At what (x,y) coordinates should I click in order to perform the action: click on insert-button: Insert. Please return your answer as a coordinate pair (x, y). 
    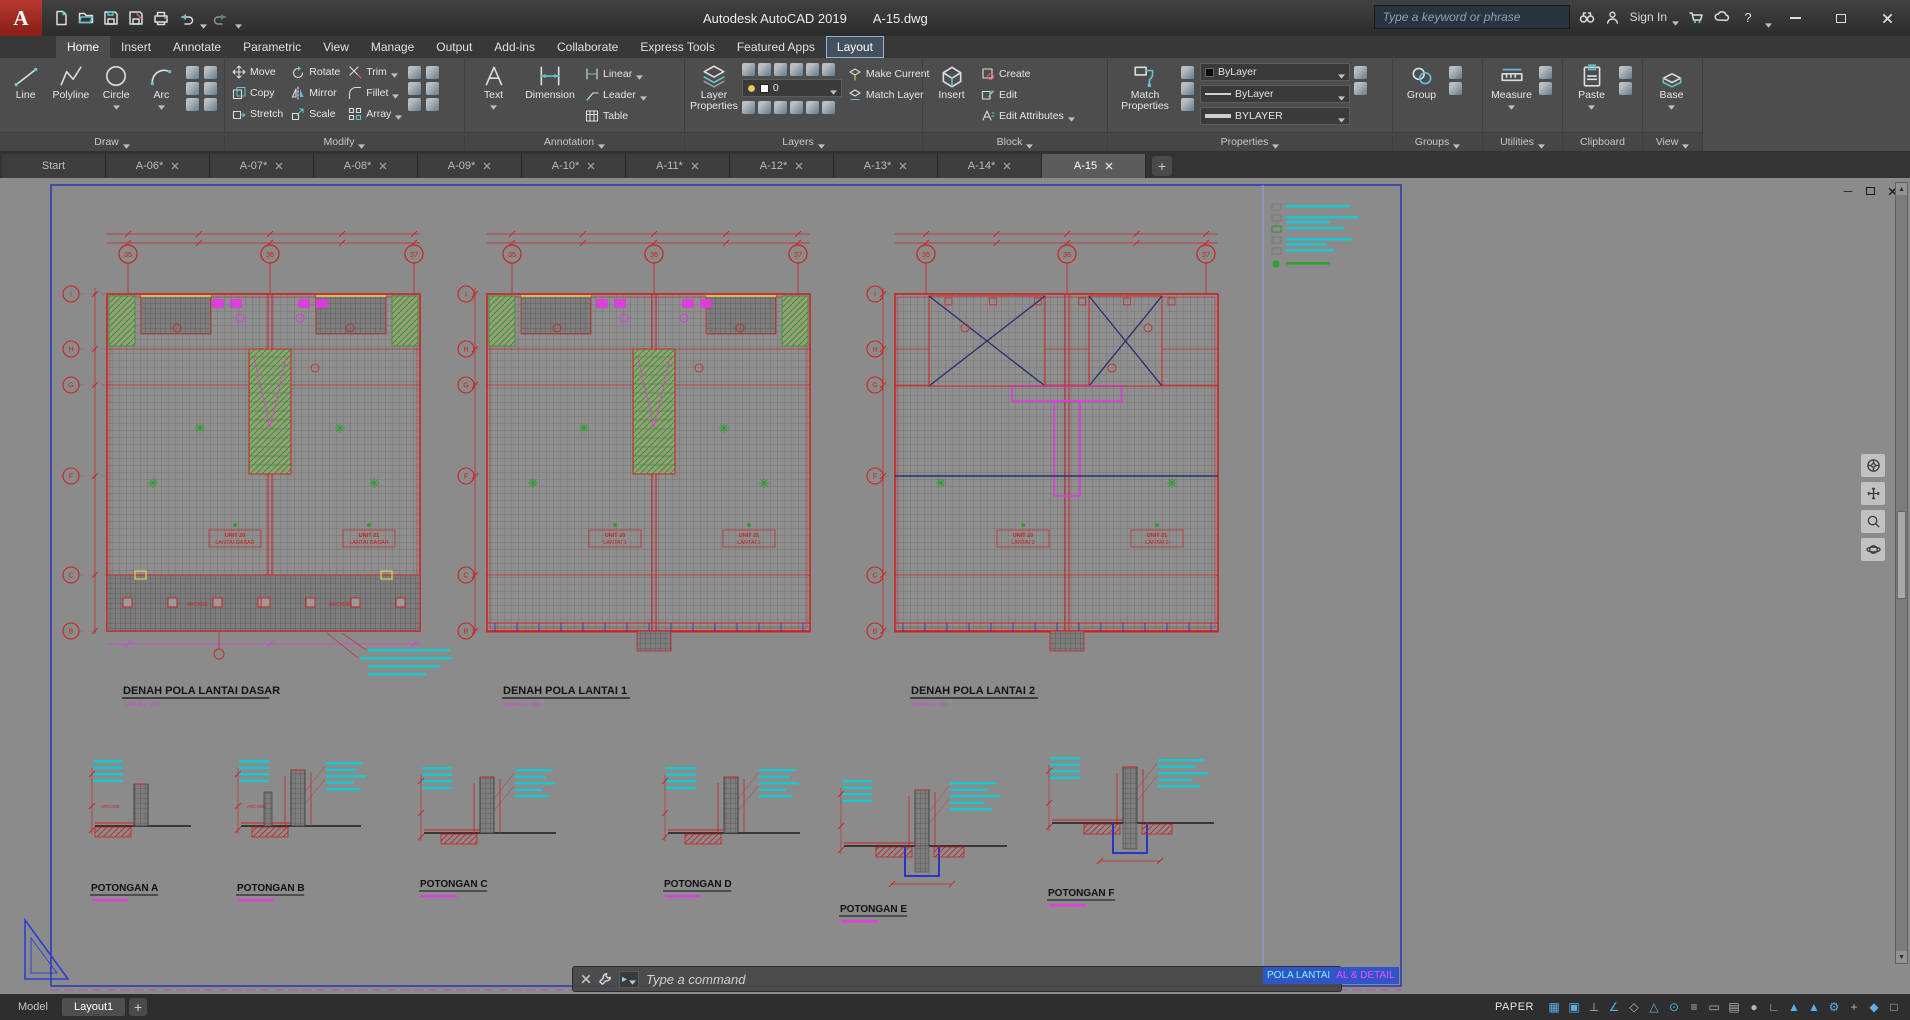
    Looking at the image, I should click on (951, 81).